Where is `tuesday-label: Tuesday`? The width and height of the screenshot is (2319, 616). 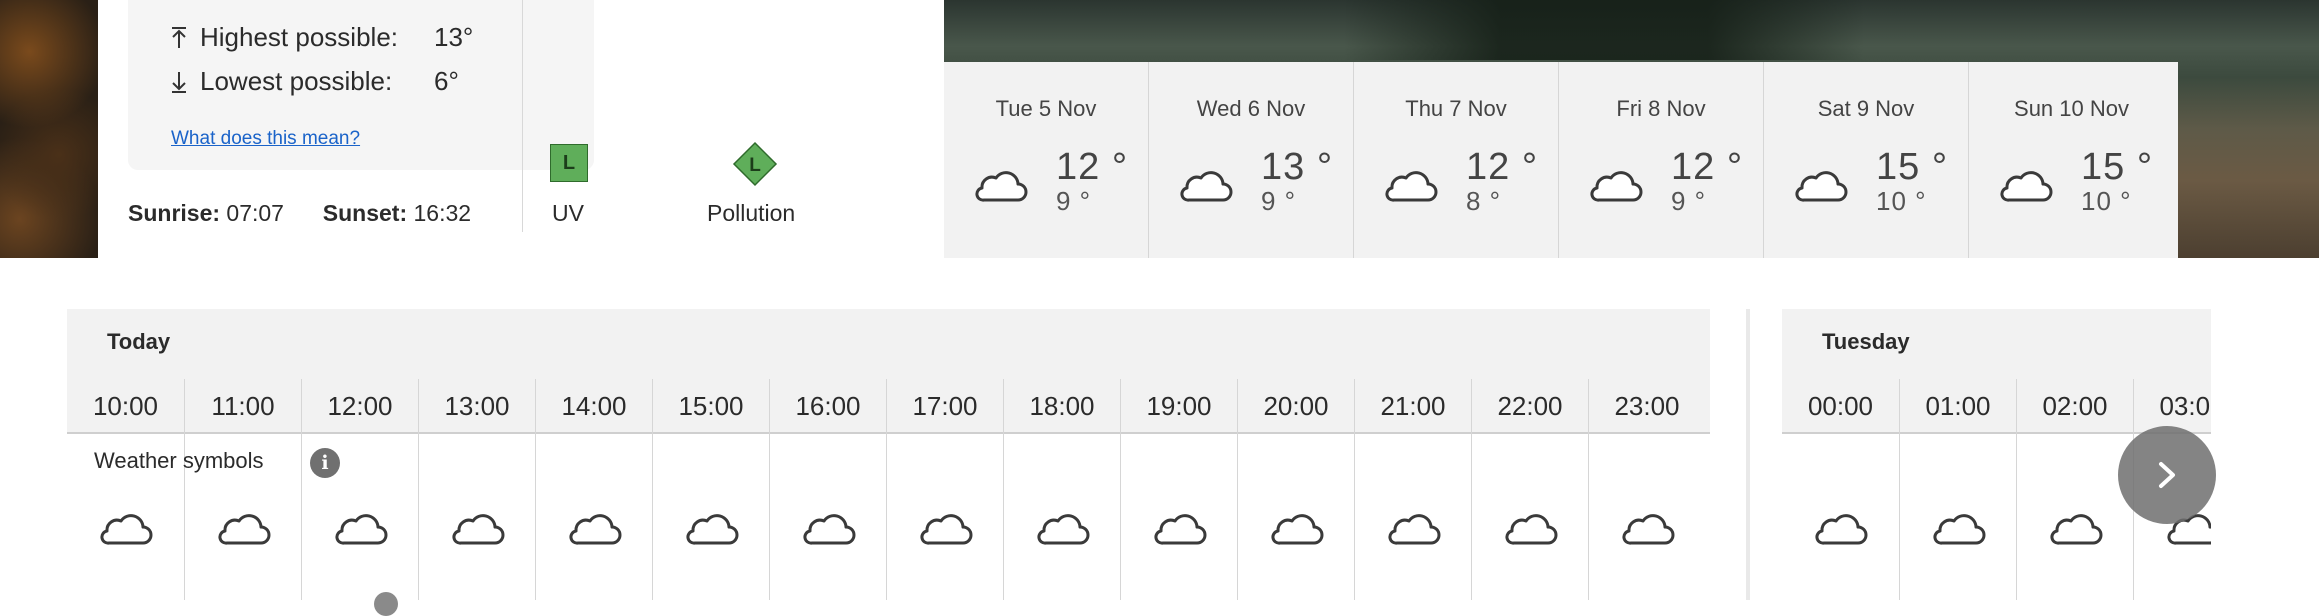
tuesday-label: Tuesday is located at coordinates (1866, 341).